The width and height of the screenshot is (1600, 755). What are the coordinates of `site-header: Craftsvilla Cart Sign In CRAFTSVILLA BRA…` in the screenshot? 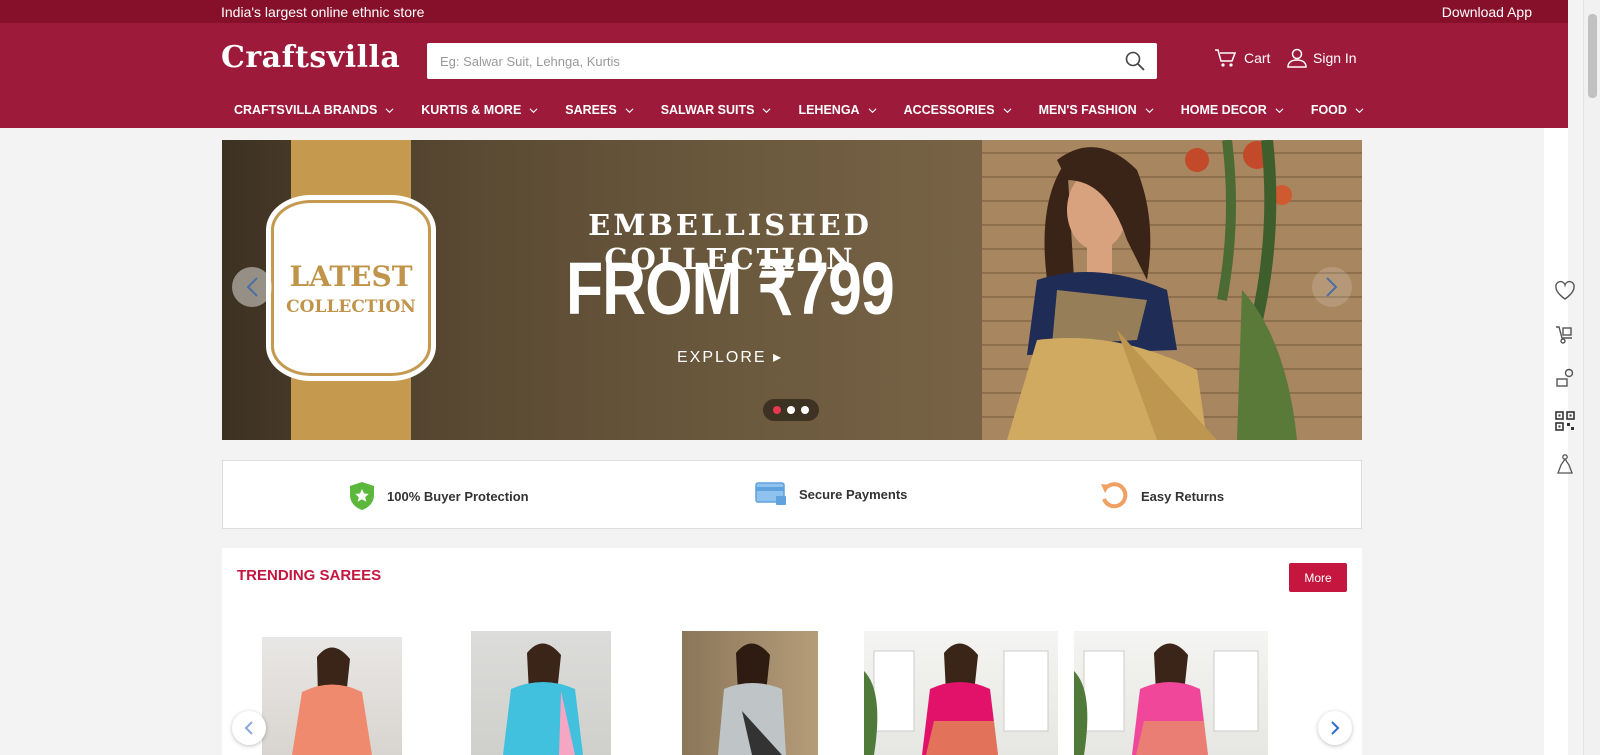 It's located at (784, 75).